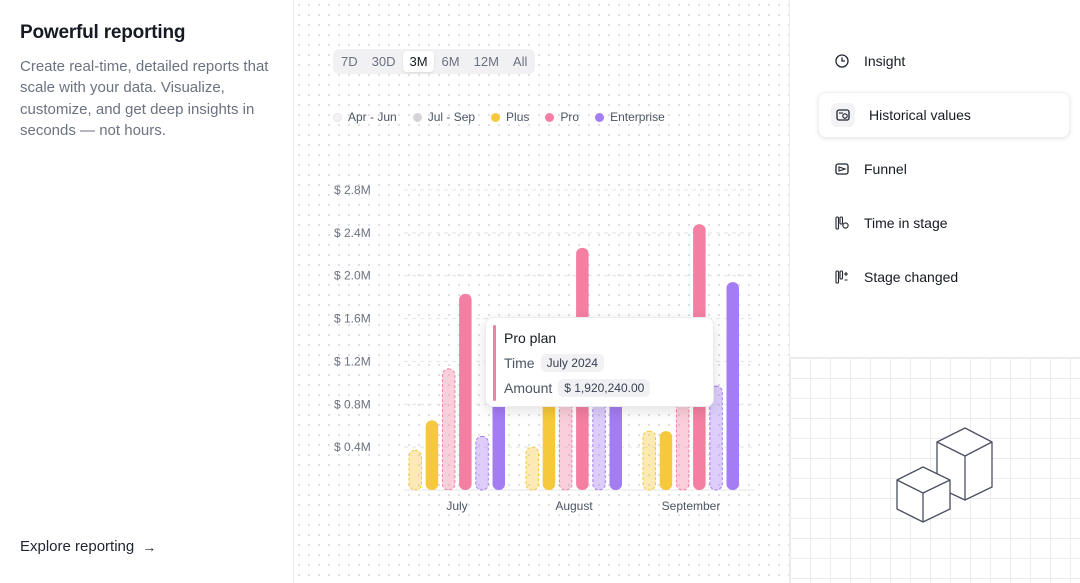 This screenshot has height=583, width=1080. Describe the element at coordinates (842, 277) in the screenshot. I see `stage-changed-icon` at that location.